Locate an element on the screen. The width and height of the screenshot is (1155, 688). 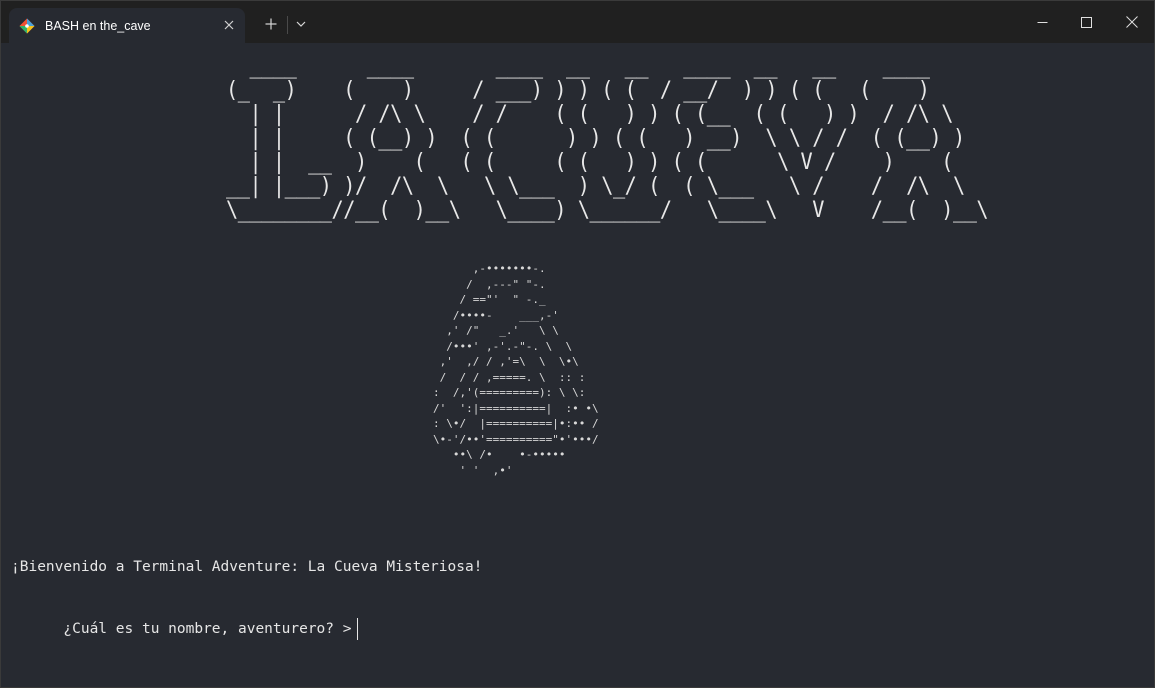
prompt-line: ¿Cuál es tu nombre, aventurero? > is located at coordinates (185, 629).